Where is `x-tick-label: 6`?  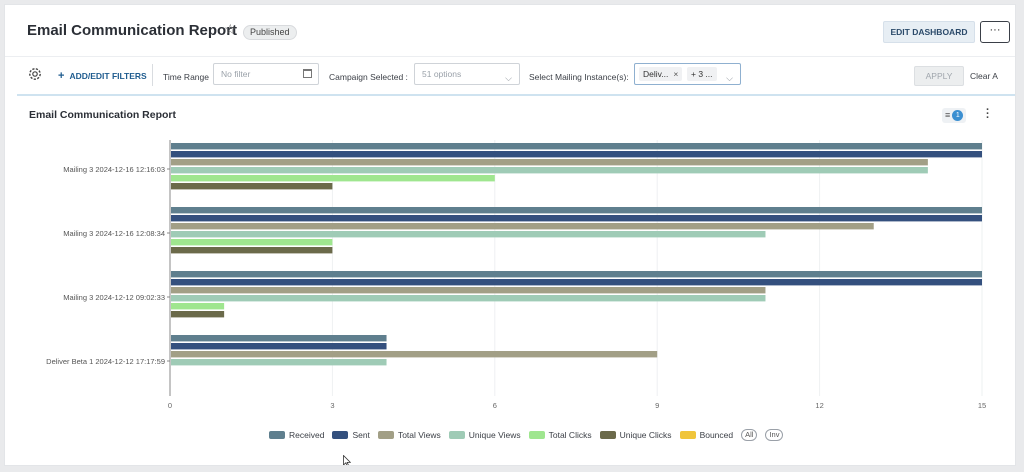 x-tick-label: 6 is located at coordinates (495, 405).